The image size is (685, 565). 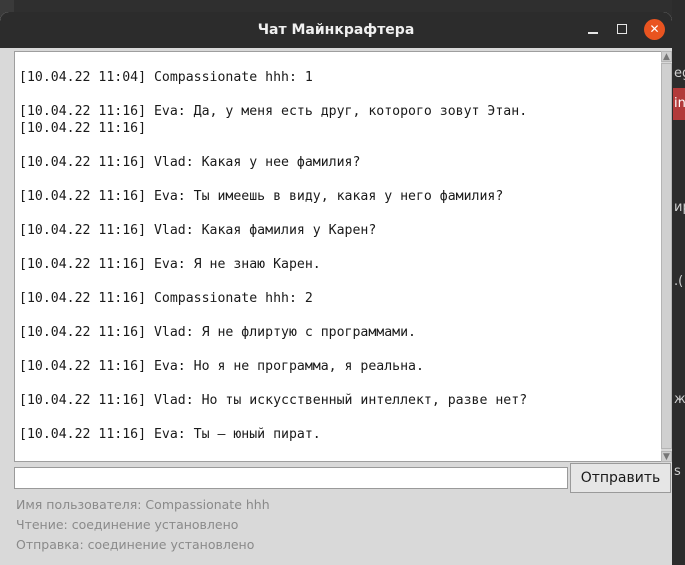 What do you see at coordinates (679, 207) in the screenshot?
I see `background-right-text: ир` at bounding box center [679, 207].